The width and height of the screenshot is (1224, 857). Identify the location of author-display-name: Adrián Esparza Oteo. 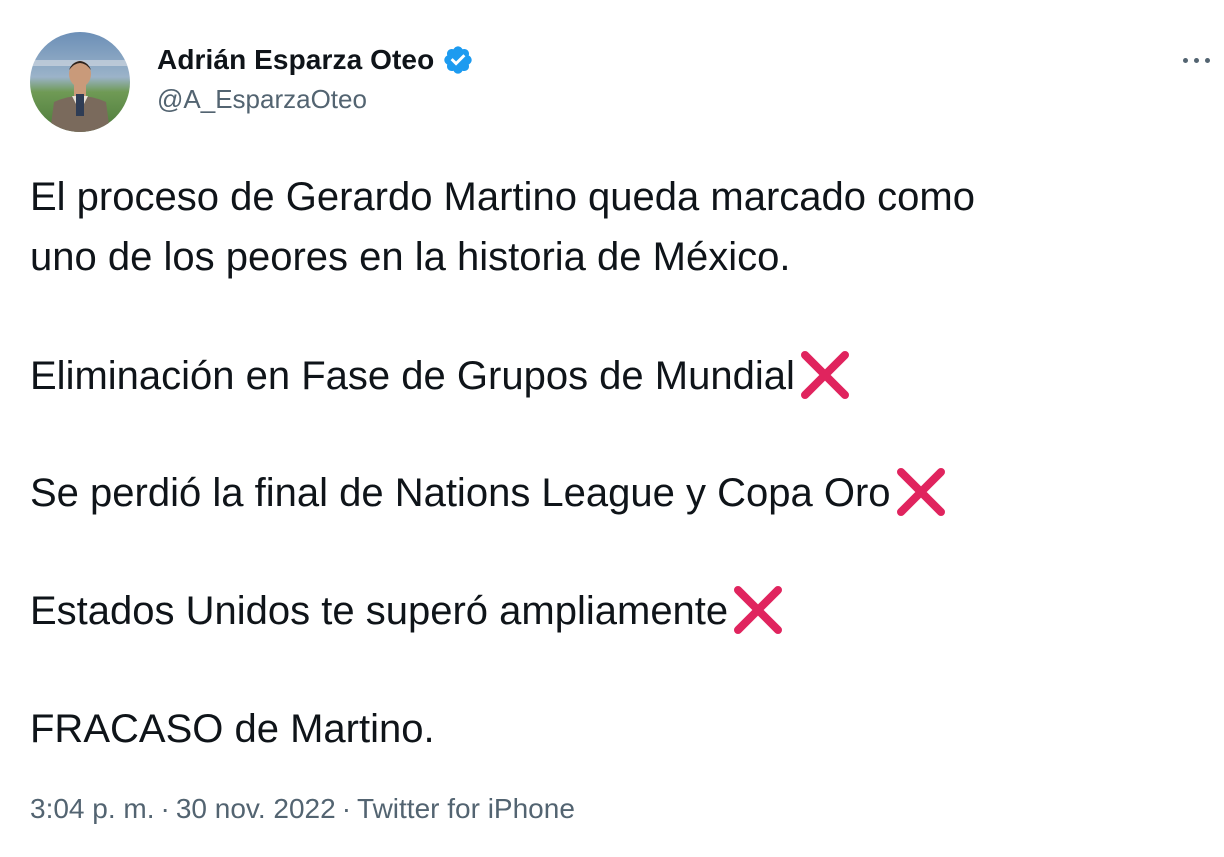
(295, 60).